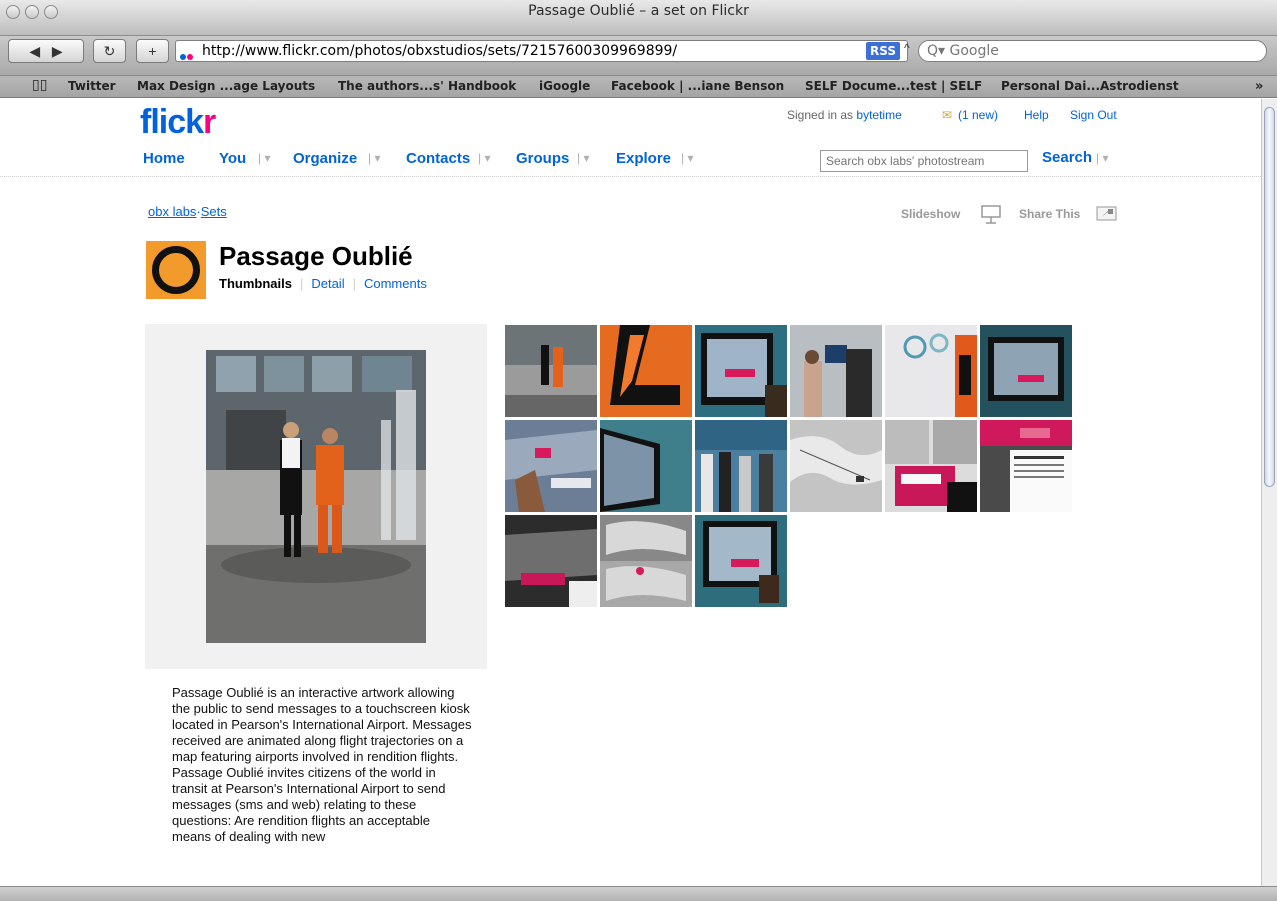 The width and height of the screenshot is (1277, 901). I want to click on bookmark-item: Max Design ...age Layouts, so click(226, 86).